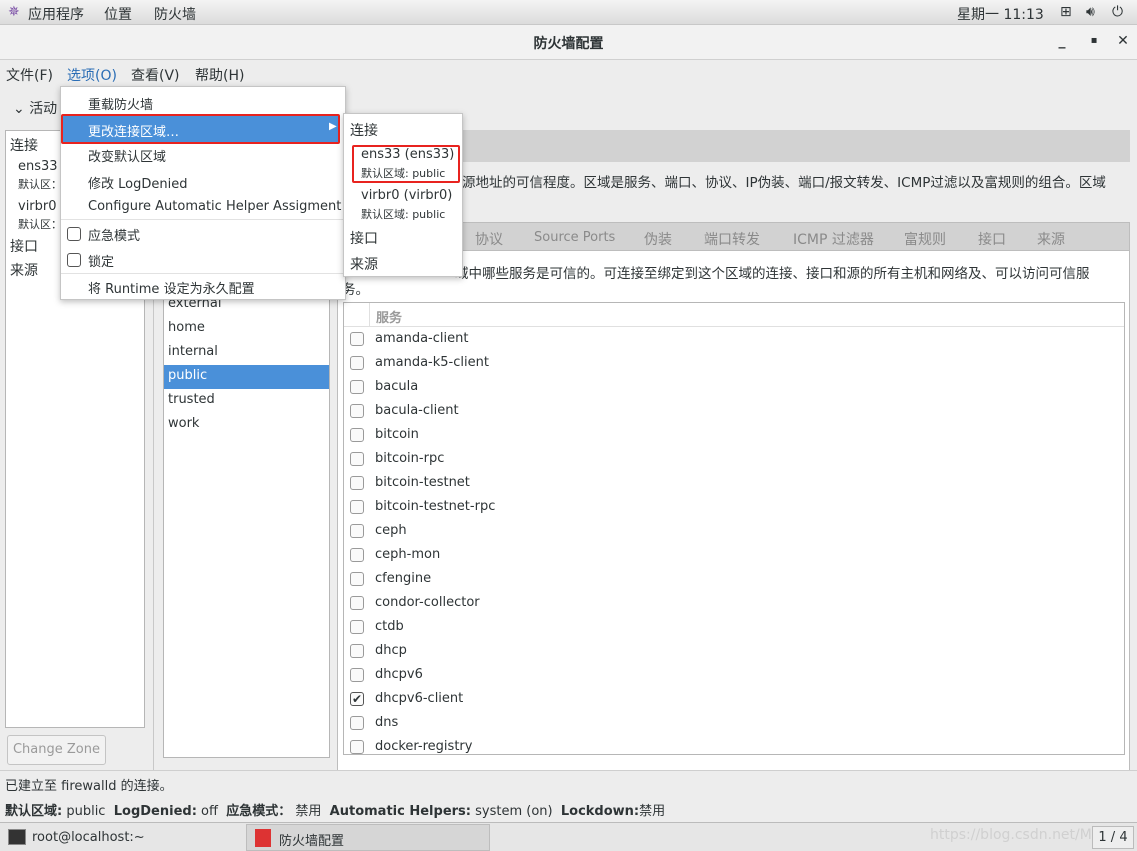  What do you see at coordinates (658, 239) in the screenshot?
I see `tab-masquerade: 伪装` at bounding box center [658, 239].